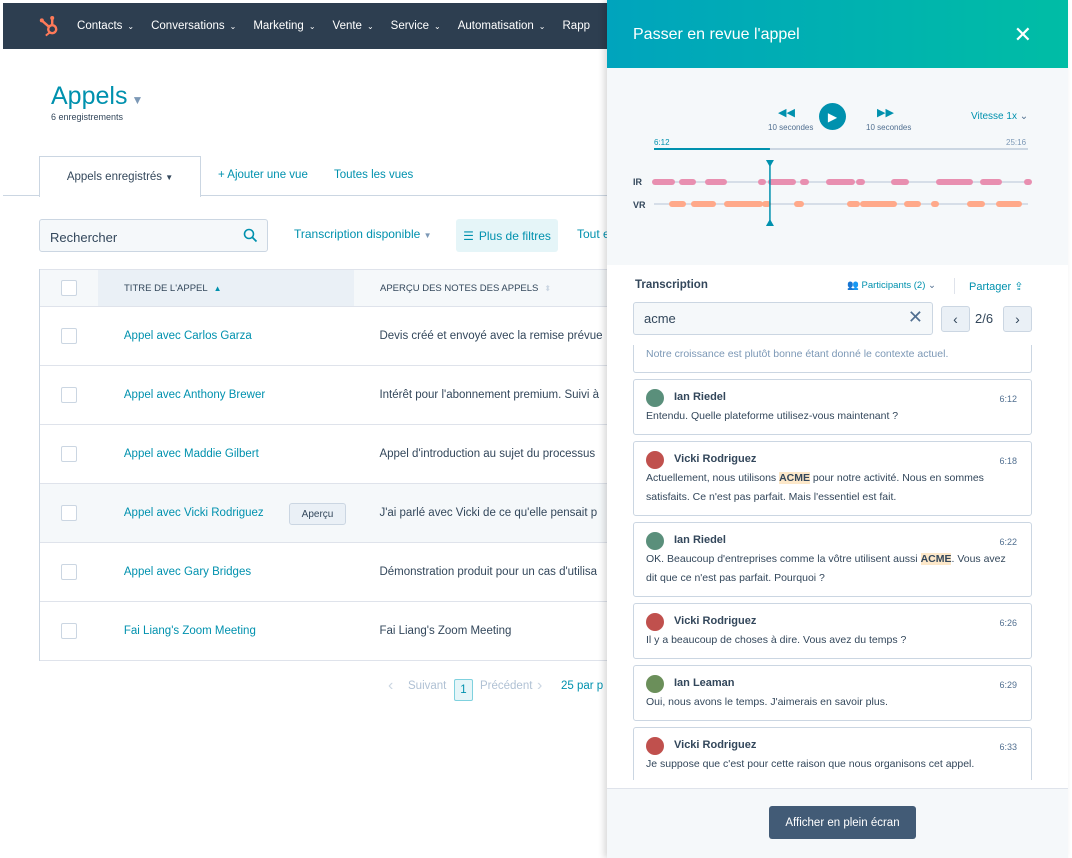 This screenshot has height=858, width=1072. I want to click on more-filters-button: ☰ Plus de filtres, so click(507, 235).